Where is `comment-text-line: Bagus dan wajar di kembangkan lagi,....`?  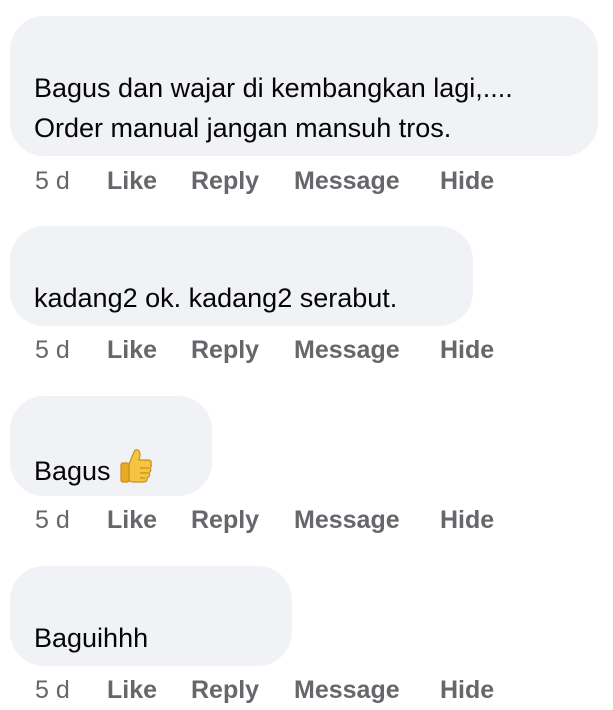
comment-text-line: Bagus dan wajar di kembangkan lagi,.... is located at coordinates (273, 88).